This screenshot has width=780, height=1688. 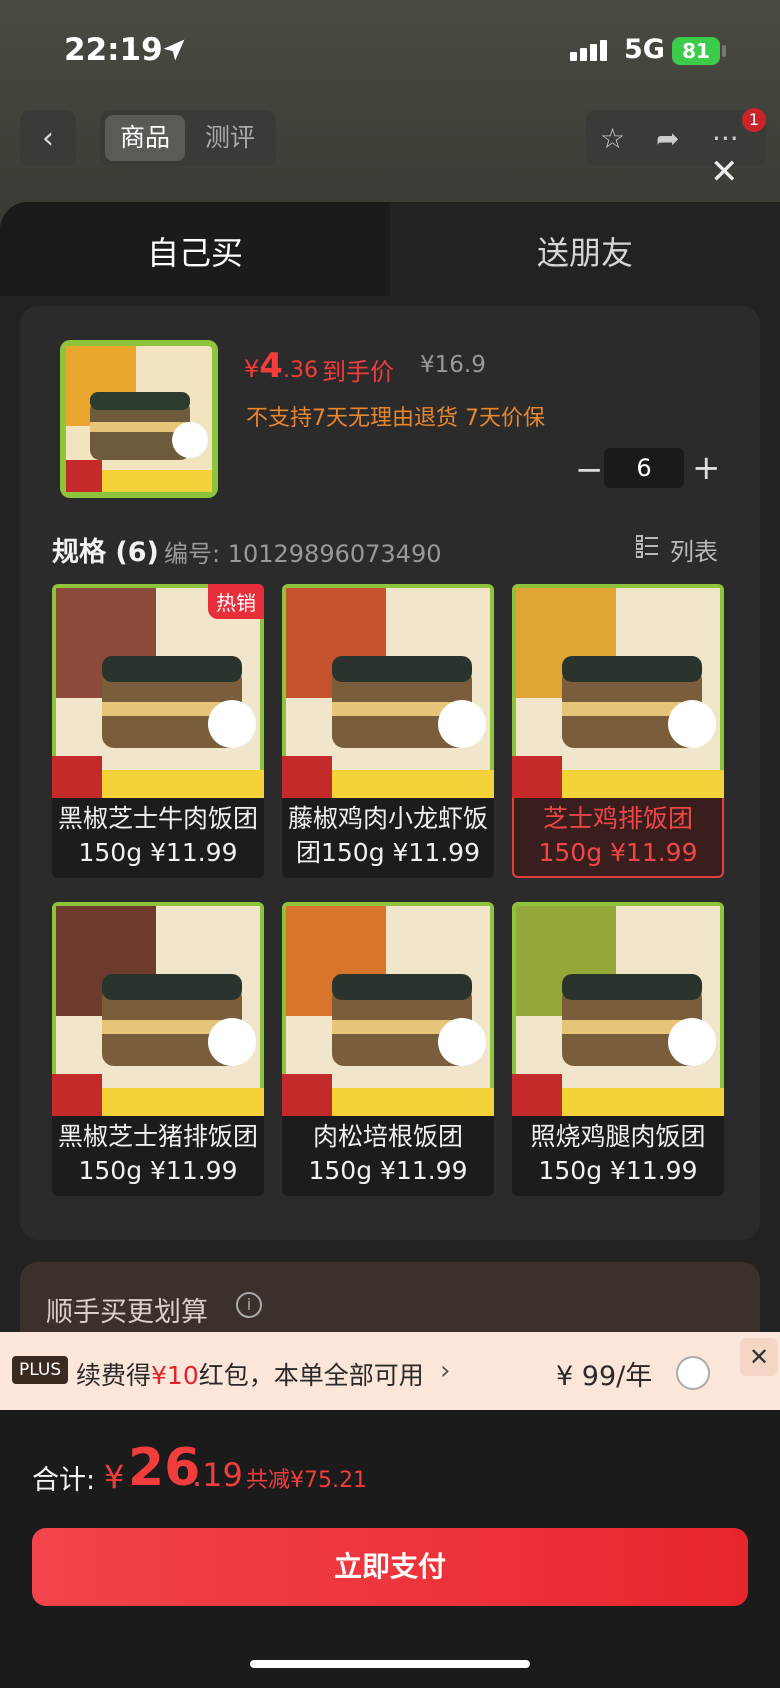 I want to click on sku-option: 芝士鸡排饭团150g ¥11.99, so click(x=618, y=731).